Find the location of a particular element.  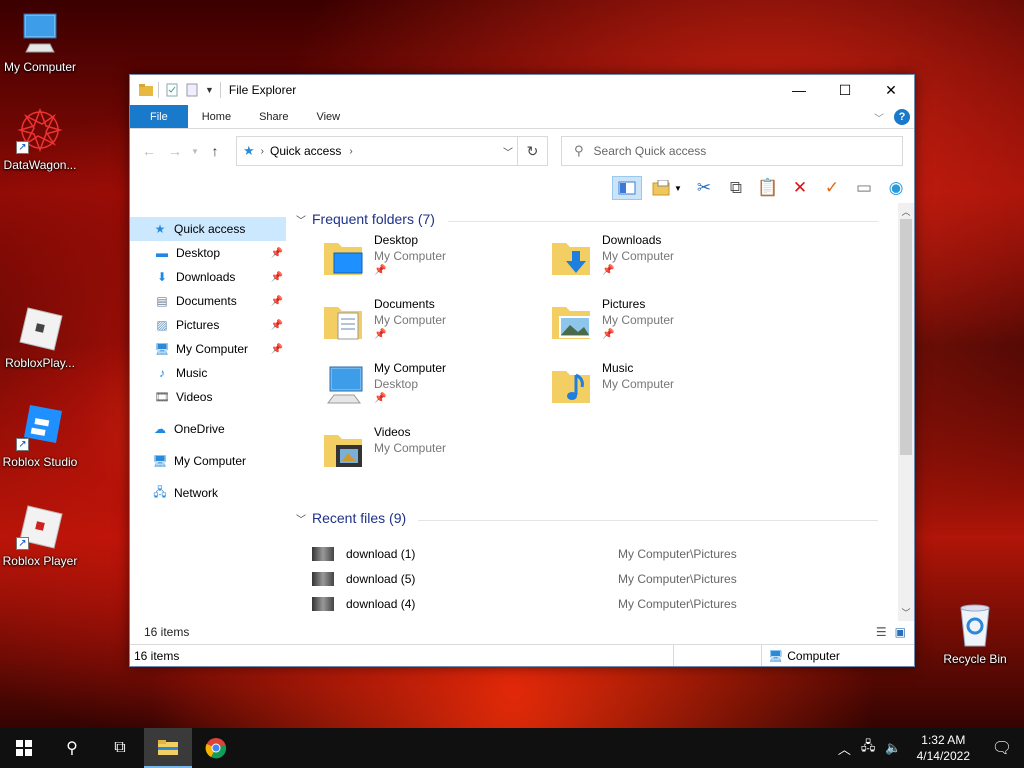

nav-downloads: ⬇ Downloads 📌 is located at coordinates (208, 277).